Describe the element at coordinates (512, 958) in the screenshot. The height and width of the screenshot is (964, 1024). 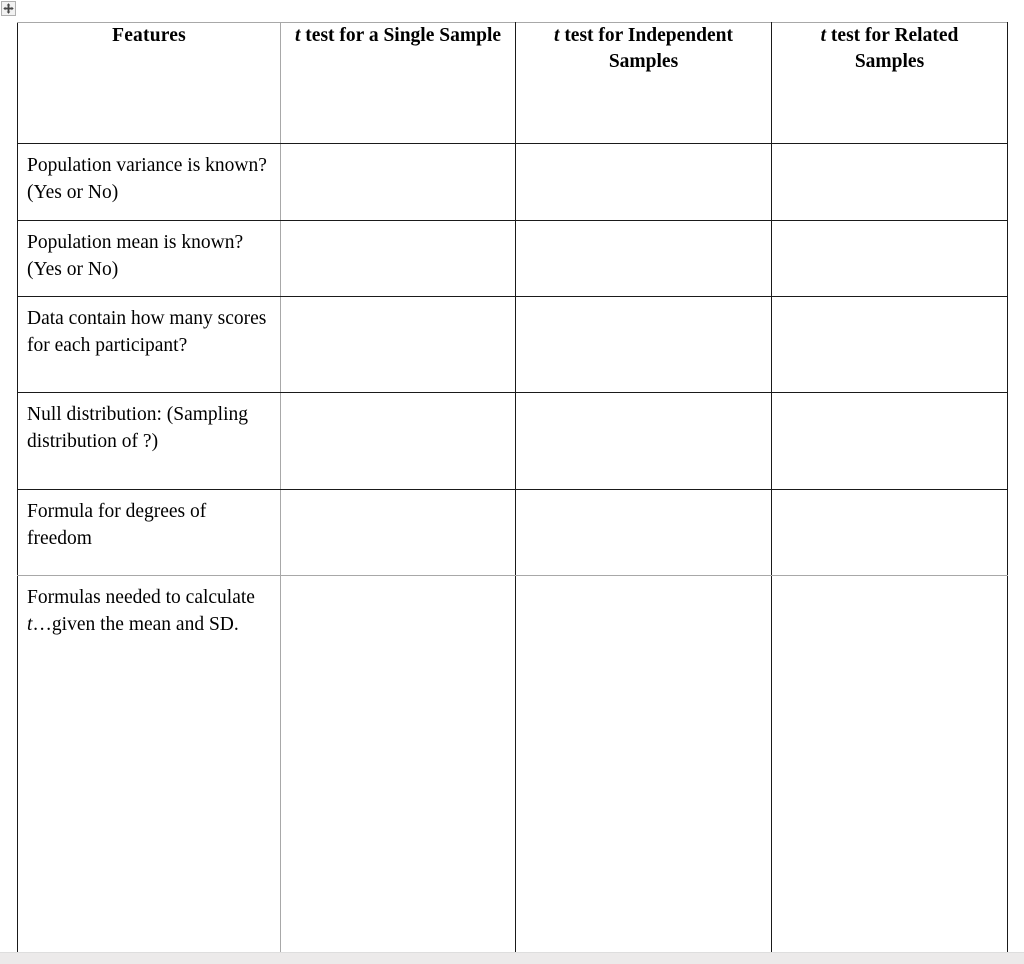
I see `page-bottom-edge` at that location.